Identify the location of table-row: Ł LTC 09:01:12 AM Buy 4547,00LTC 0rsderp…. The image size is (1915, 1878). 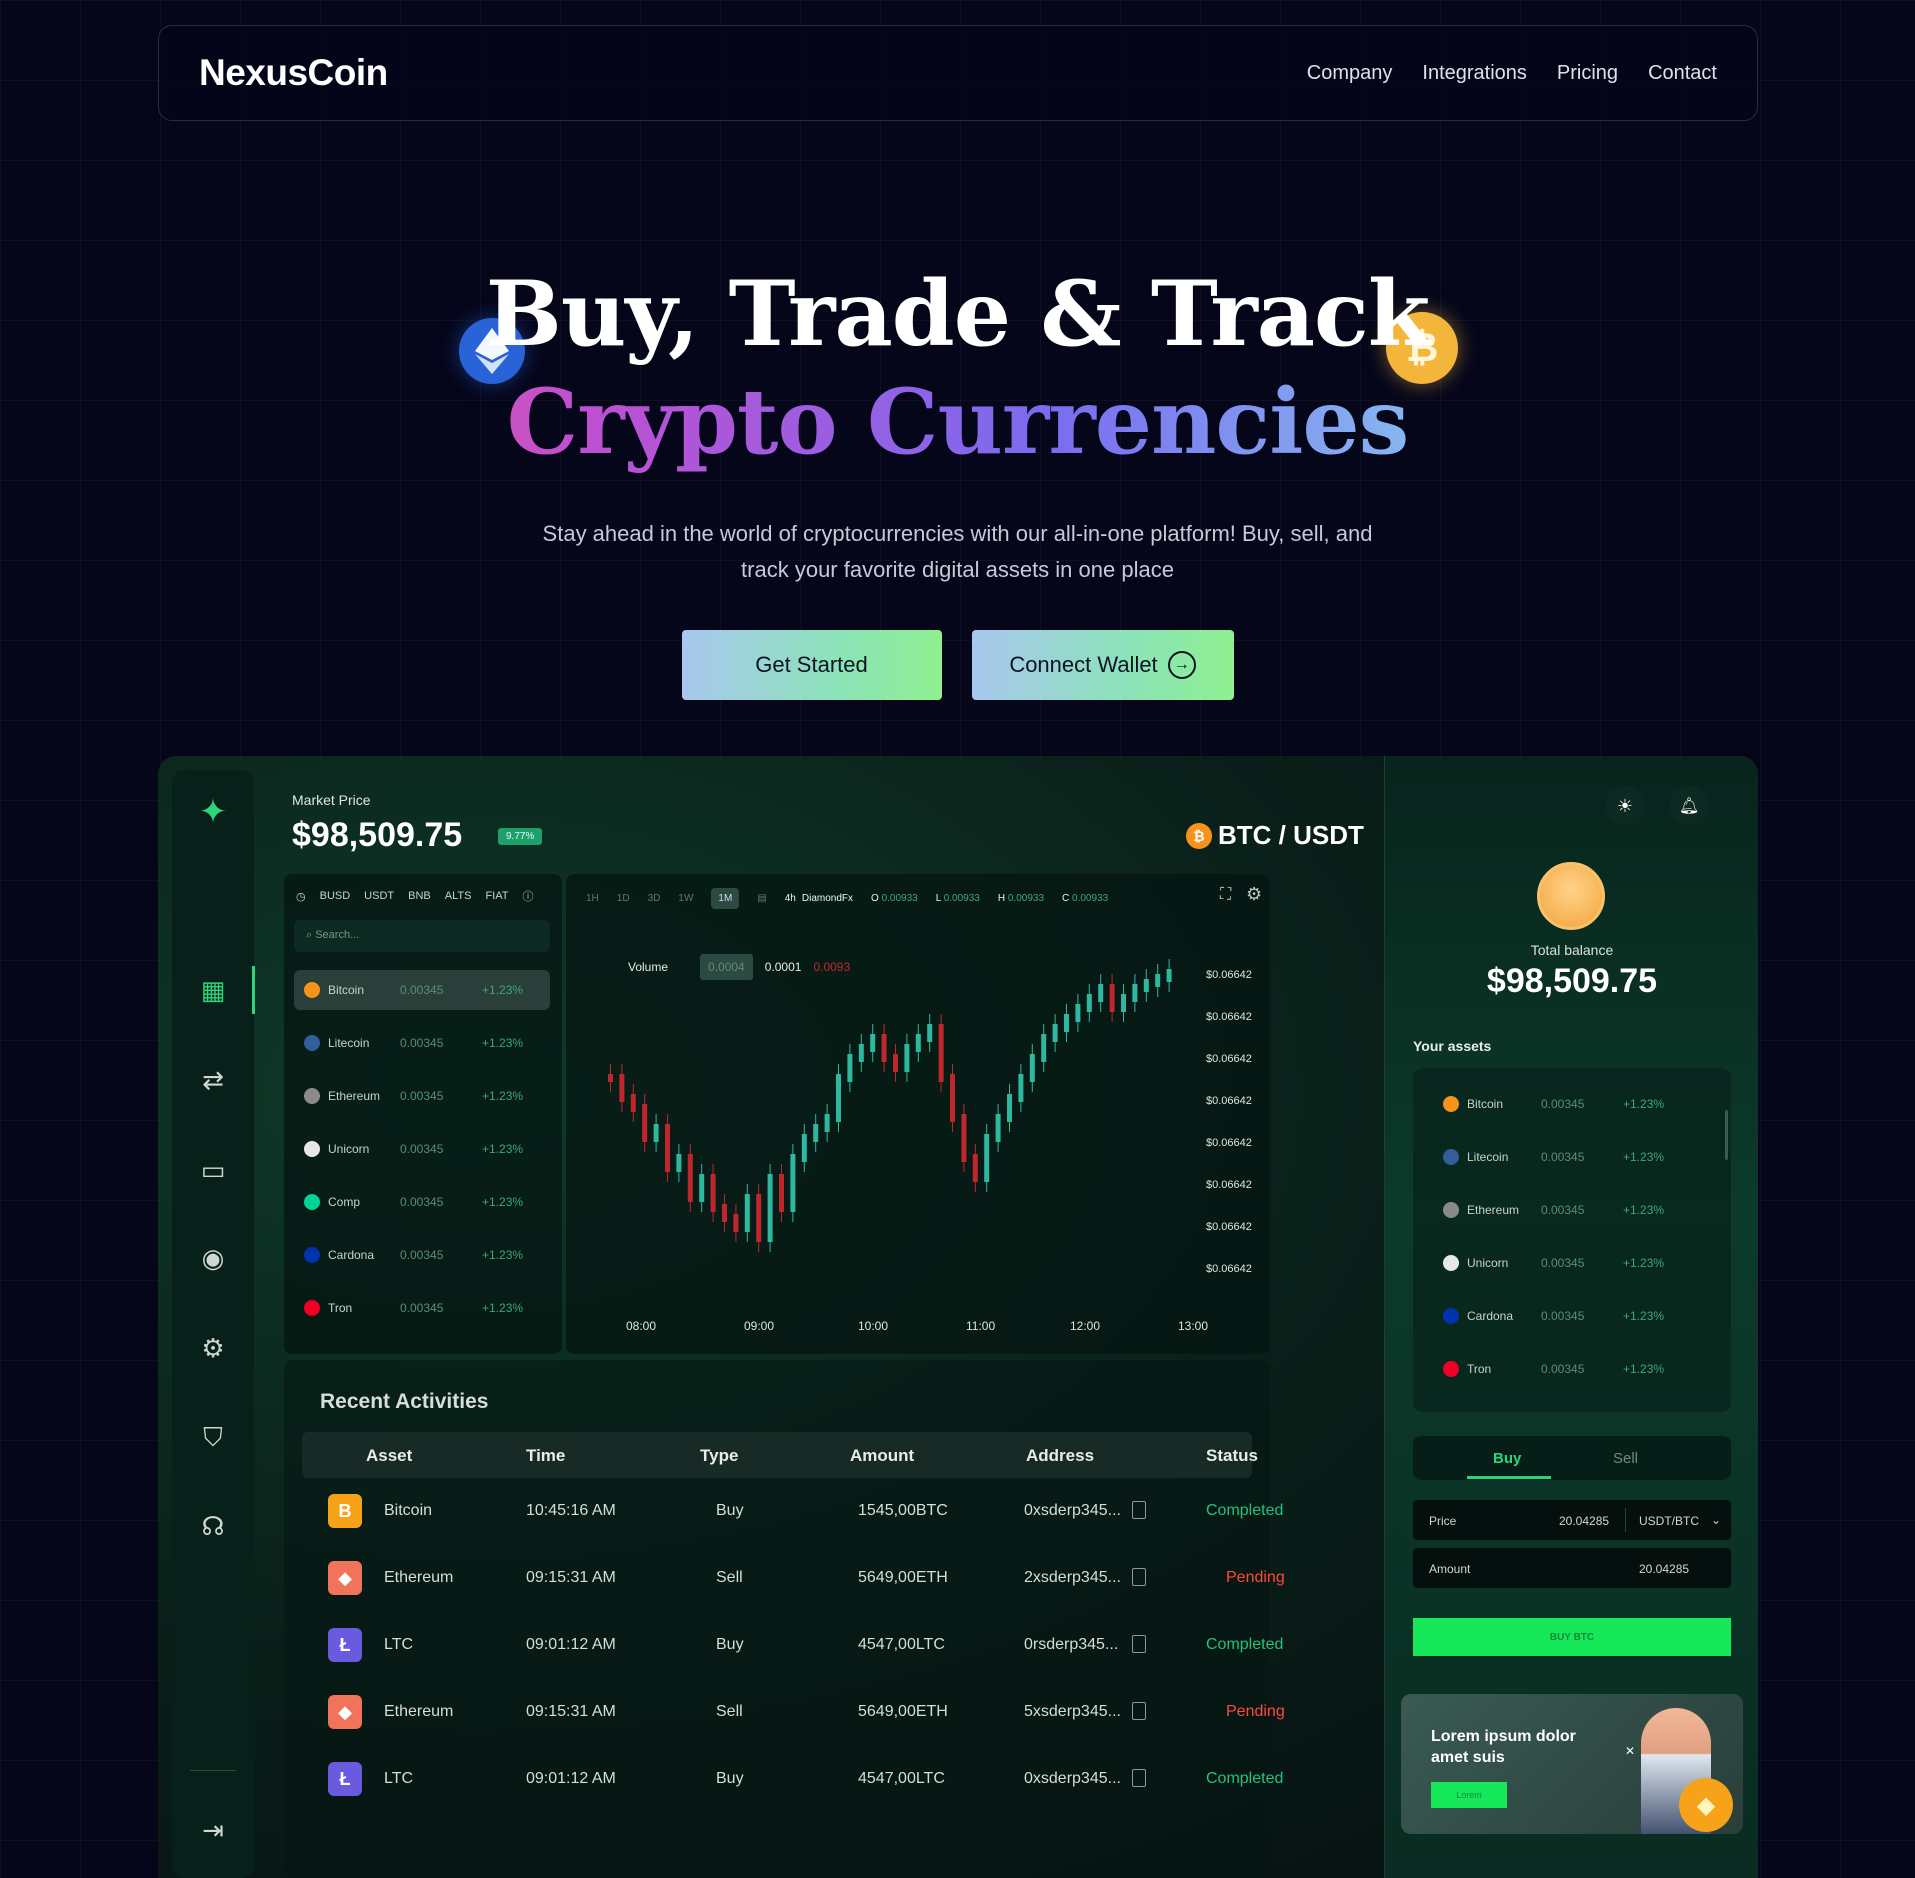
(792, 1645).